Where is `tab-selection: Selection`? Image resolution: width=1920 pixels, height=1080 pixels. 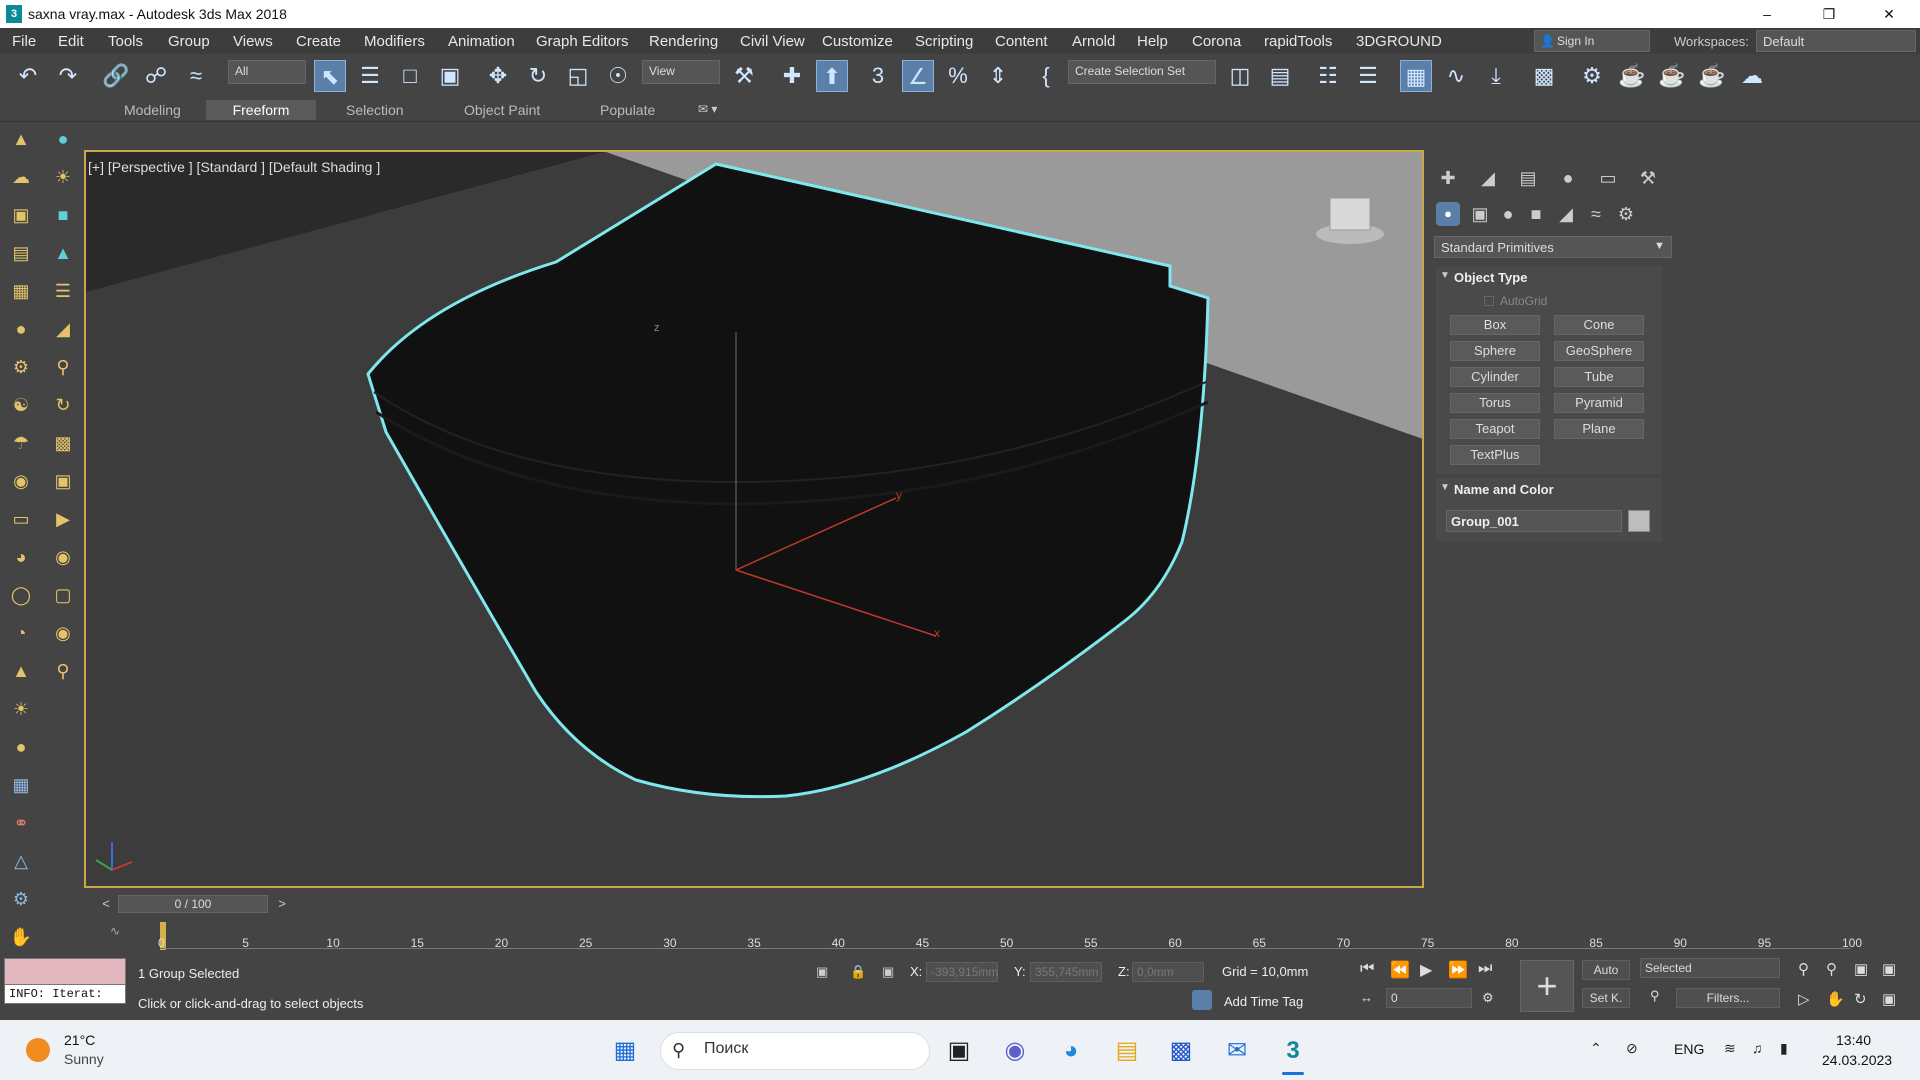
tab-selection: Selection is located at coordinates (375, 110).